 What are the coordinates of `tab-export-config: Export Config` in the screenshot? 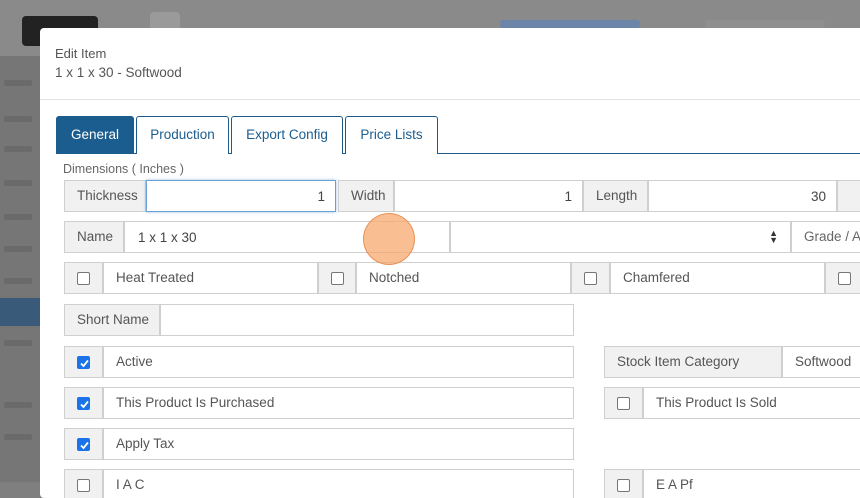 It's located at (287, 135).